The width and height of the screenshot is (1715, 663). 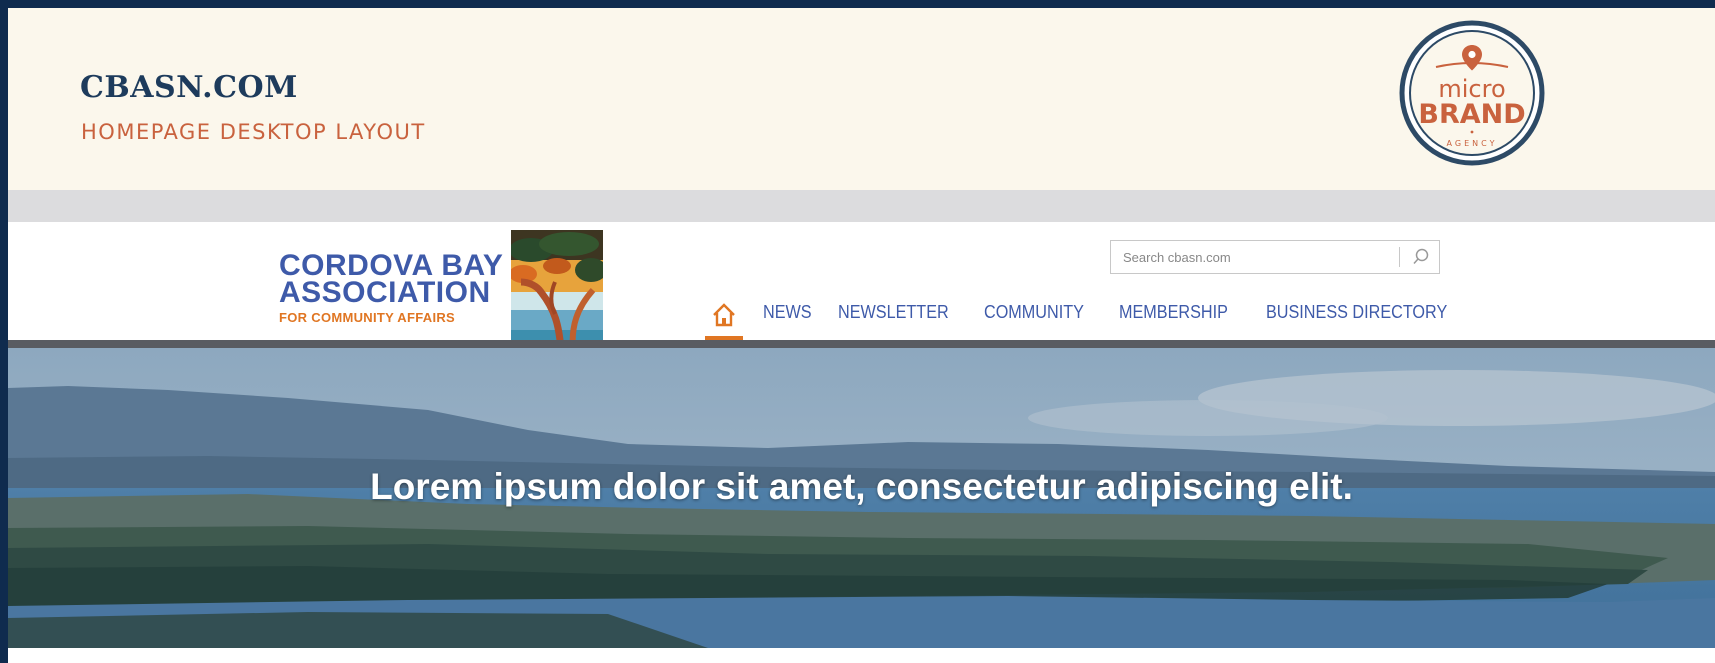 What do you see at coordinates (367, 317) in the screenshot?
I see `site-logo-tagline: FOR COMMUNITY AFFAIRS` at bounding box center [367, 317].